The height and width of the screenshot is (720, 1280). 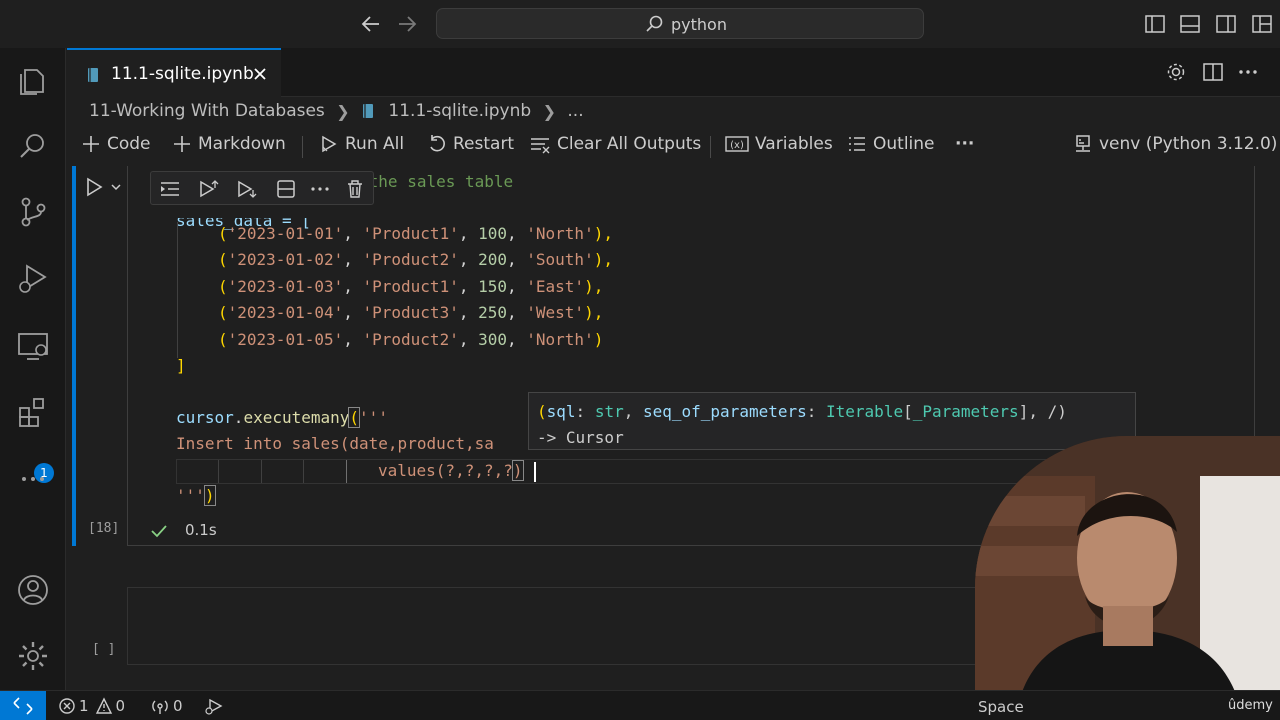 What do you see at coordinates (103, 705) in the screenshot?
I see `warning-icon` at bounding box center [103, 705].